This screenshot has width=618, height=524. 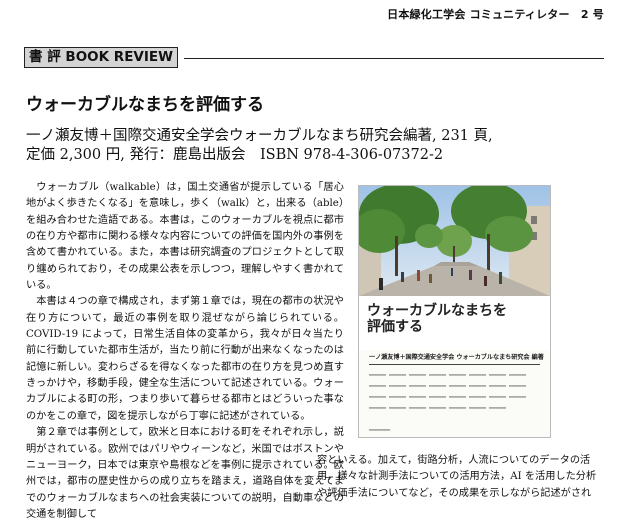 I want to click on newsletter-header: 日本緑化工学会 コミュニティレター 2 号, so click(x=495, y=14).